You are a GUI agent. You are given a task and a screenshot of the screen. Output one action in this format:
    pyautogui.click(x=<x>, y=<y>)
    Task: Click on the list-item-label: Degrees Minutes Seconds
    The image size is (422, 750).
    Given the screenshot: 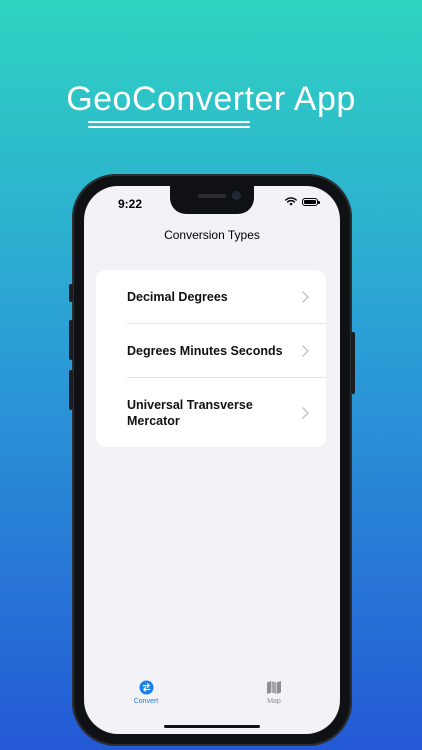 What is the action you would take?
    pyautogui.click(x=205, y=351)
    